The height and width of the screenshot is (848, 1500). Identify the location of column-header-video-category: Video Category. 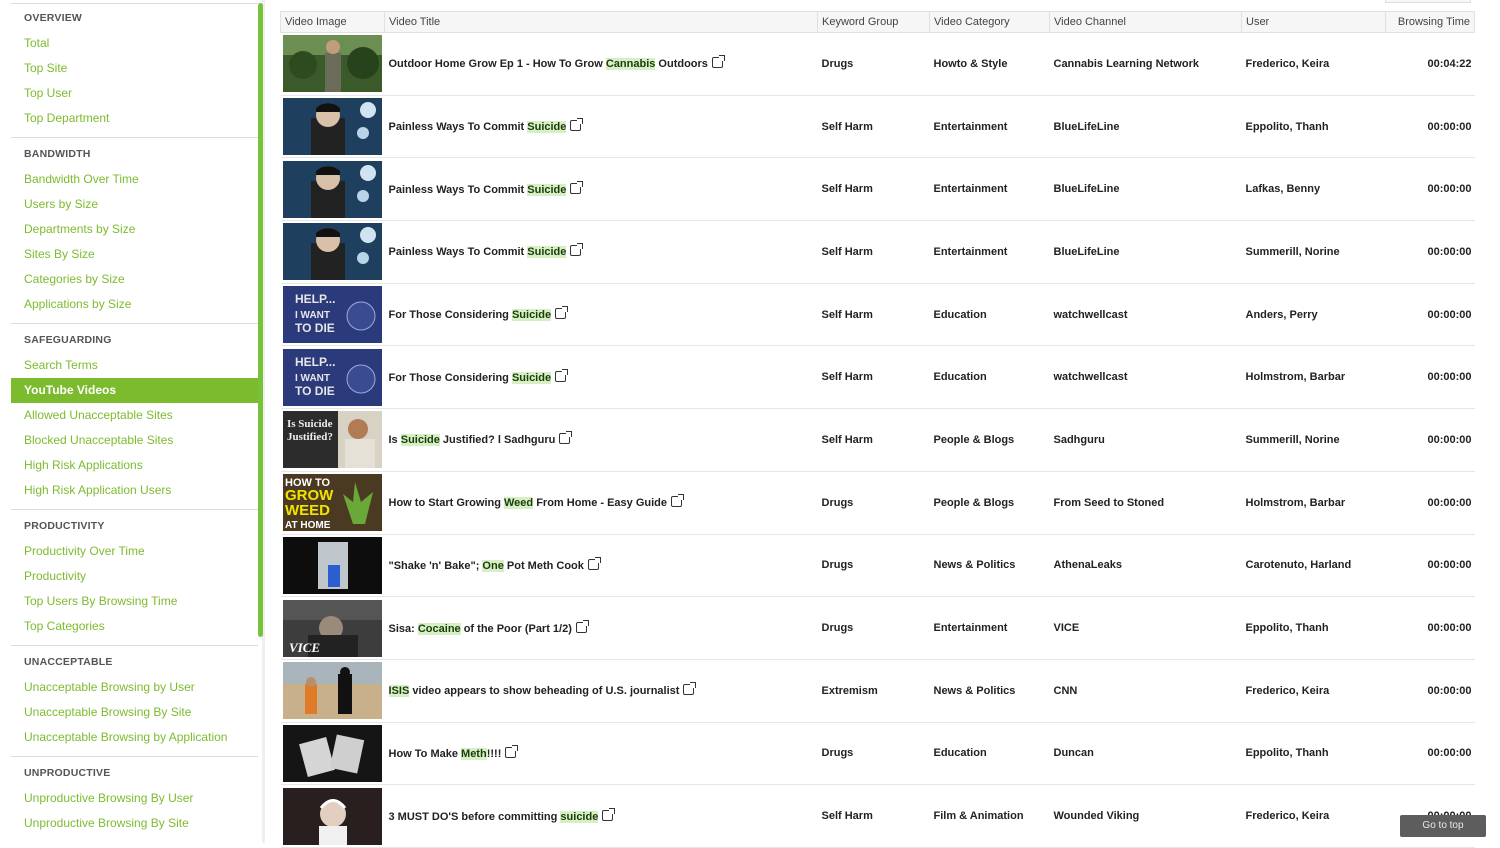
(989, 22).